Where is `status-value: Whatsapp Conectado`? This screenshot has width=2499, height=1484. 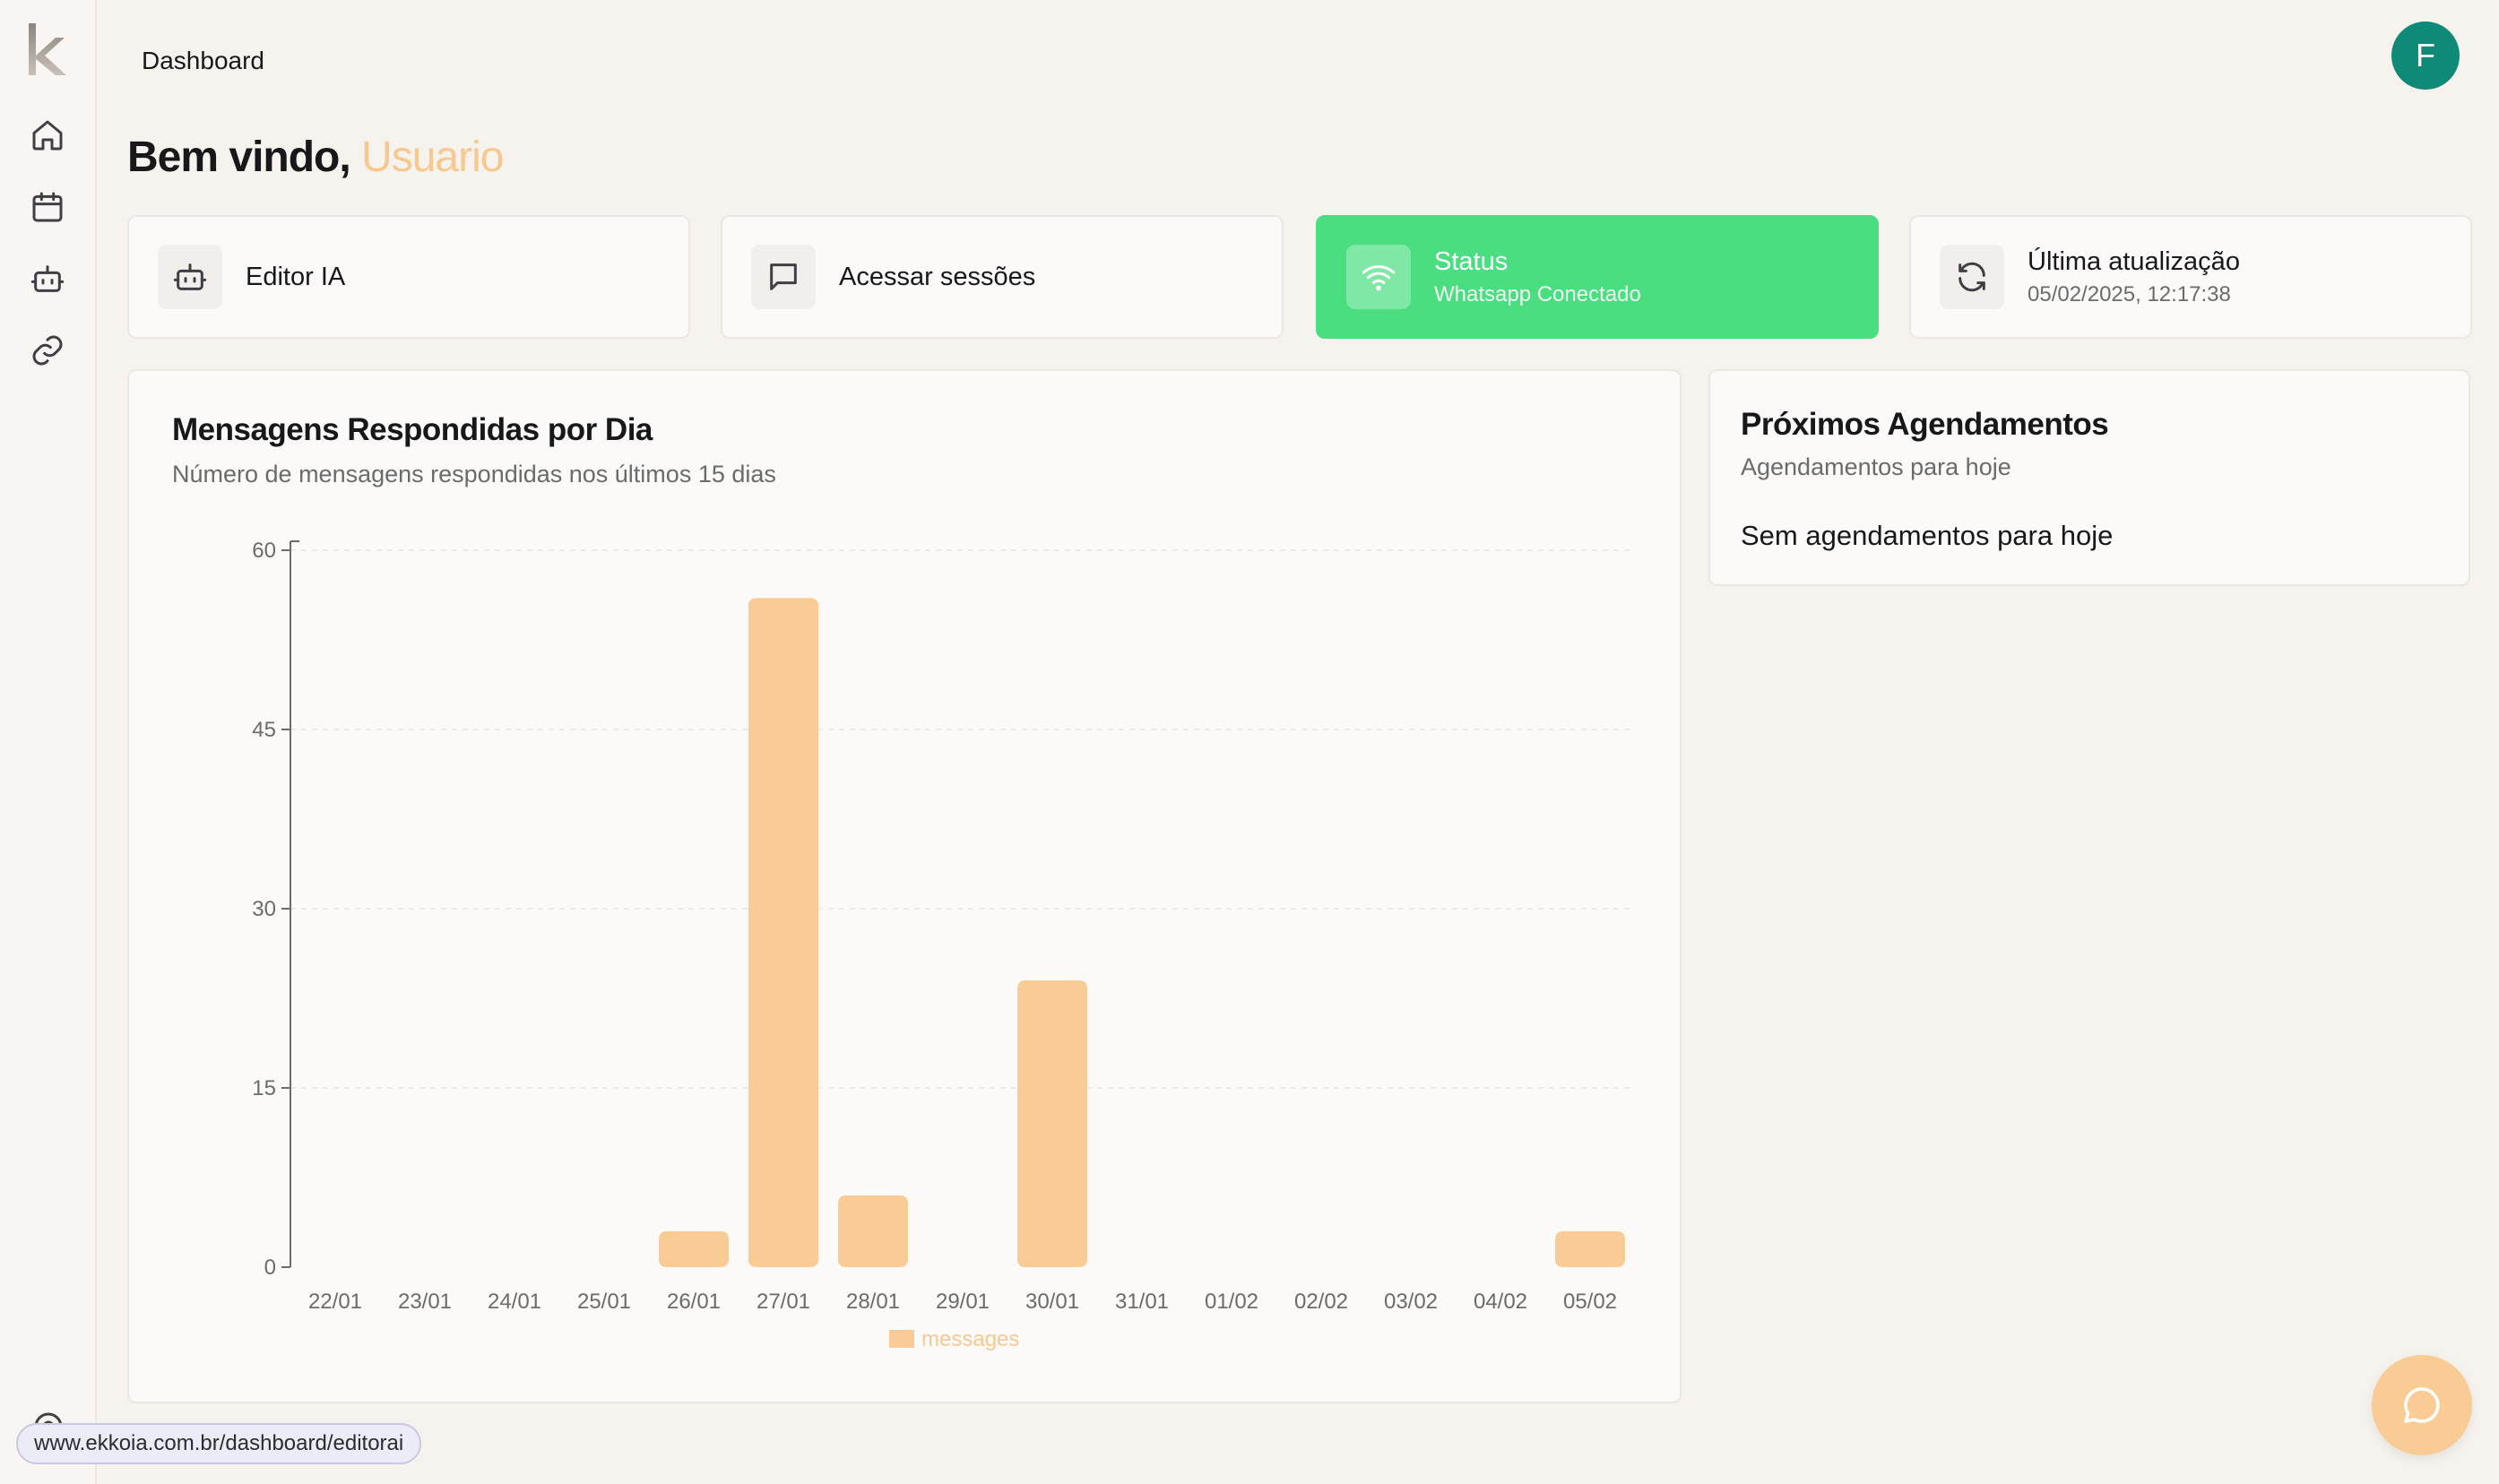
status-value: Whatsapp Conectado is located at coordinates (1537, 293).